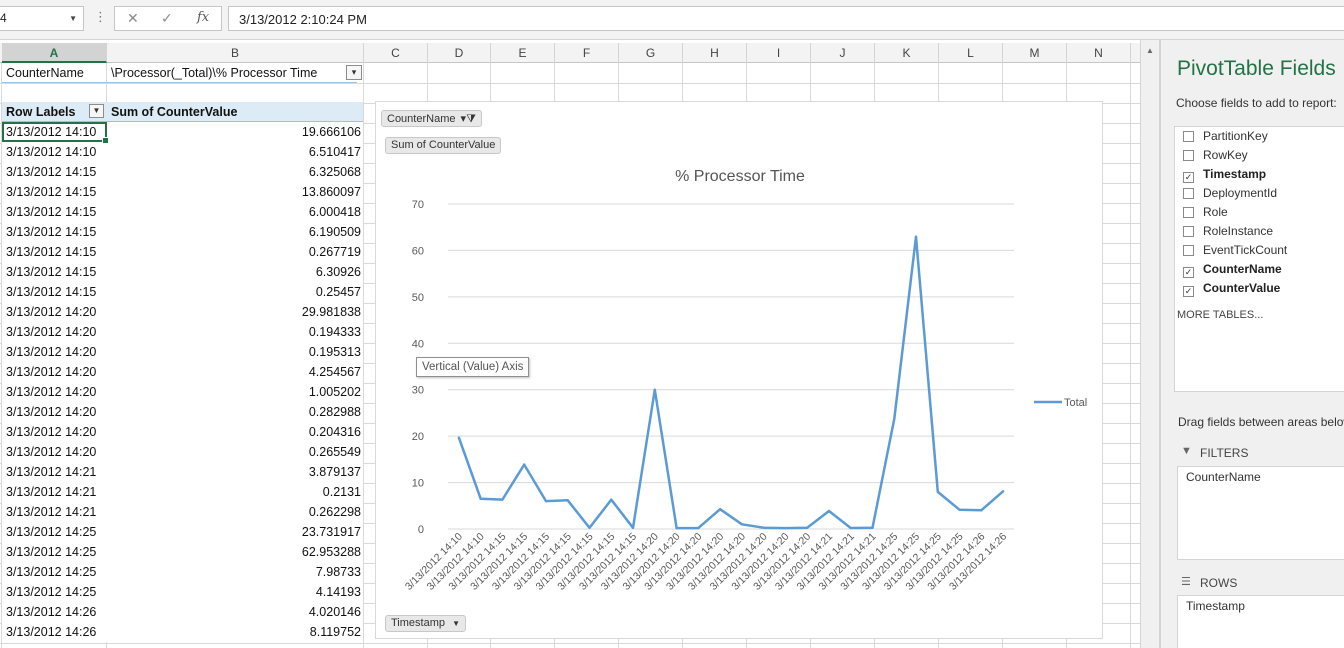  Describe the element at coordinates (523, 53) in the screenshot. I see `column-header: E` at that location.